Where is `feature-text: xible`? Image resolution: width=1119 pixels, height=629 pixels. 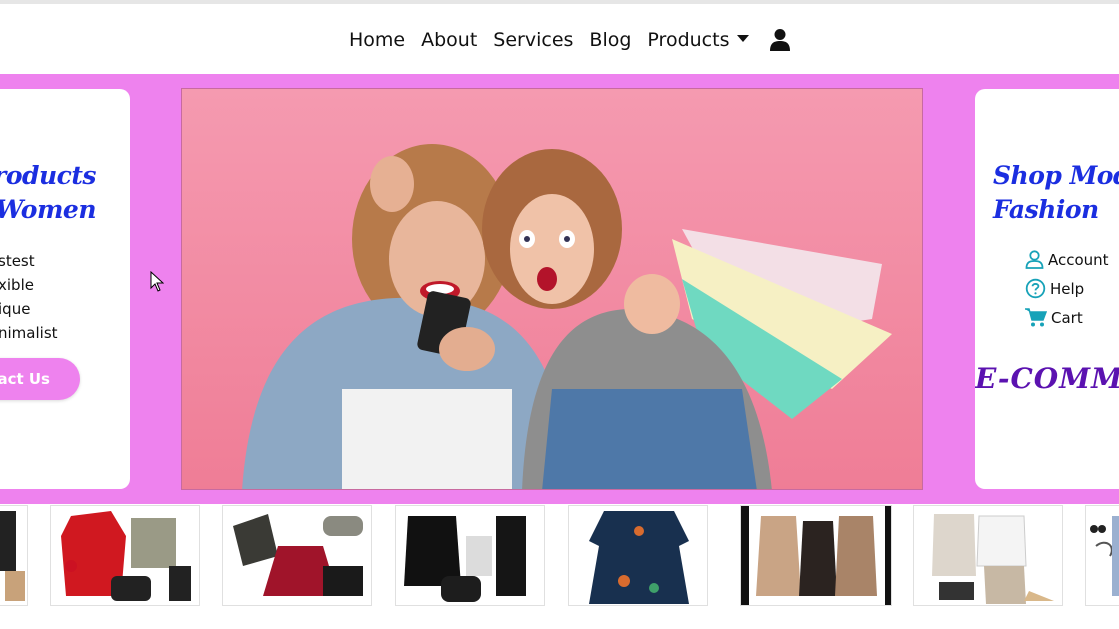
feature-text: xible is located at coordinates (17, 285).